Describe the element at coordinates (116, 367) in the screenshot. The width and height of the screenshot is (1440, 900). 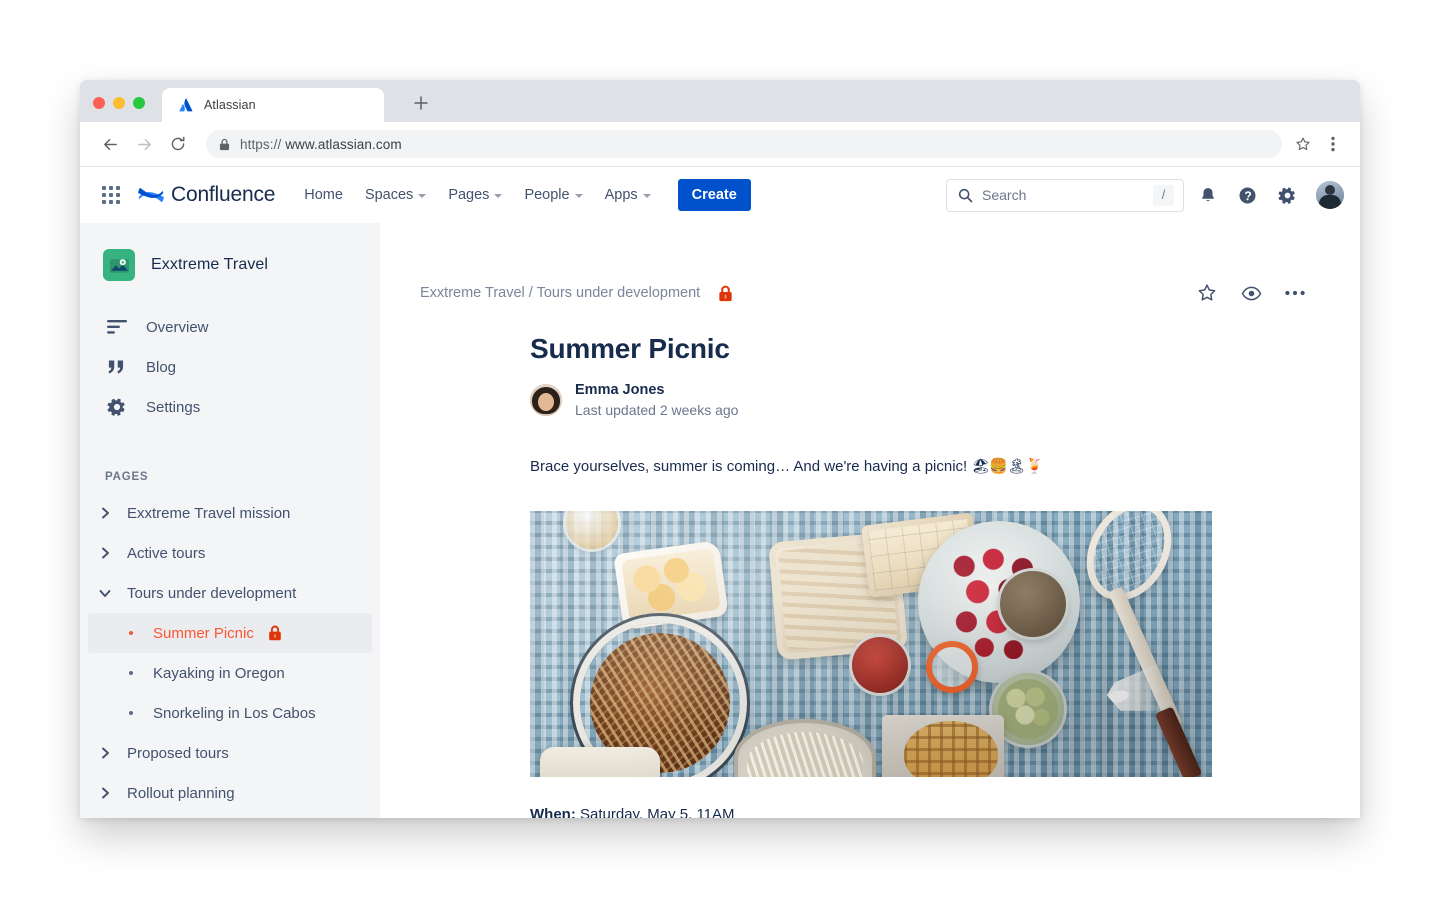
I see `quote-marks-icon` at that location.